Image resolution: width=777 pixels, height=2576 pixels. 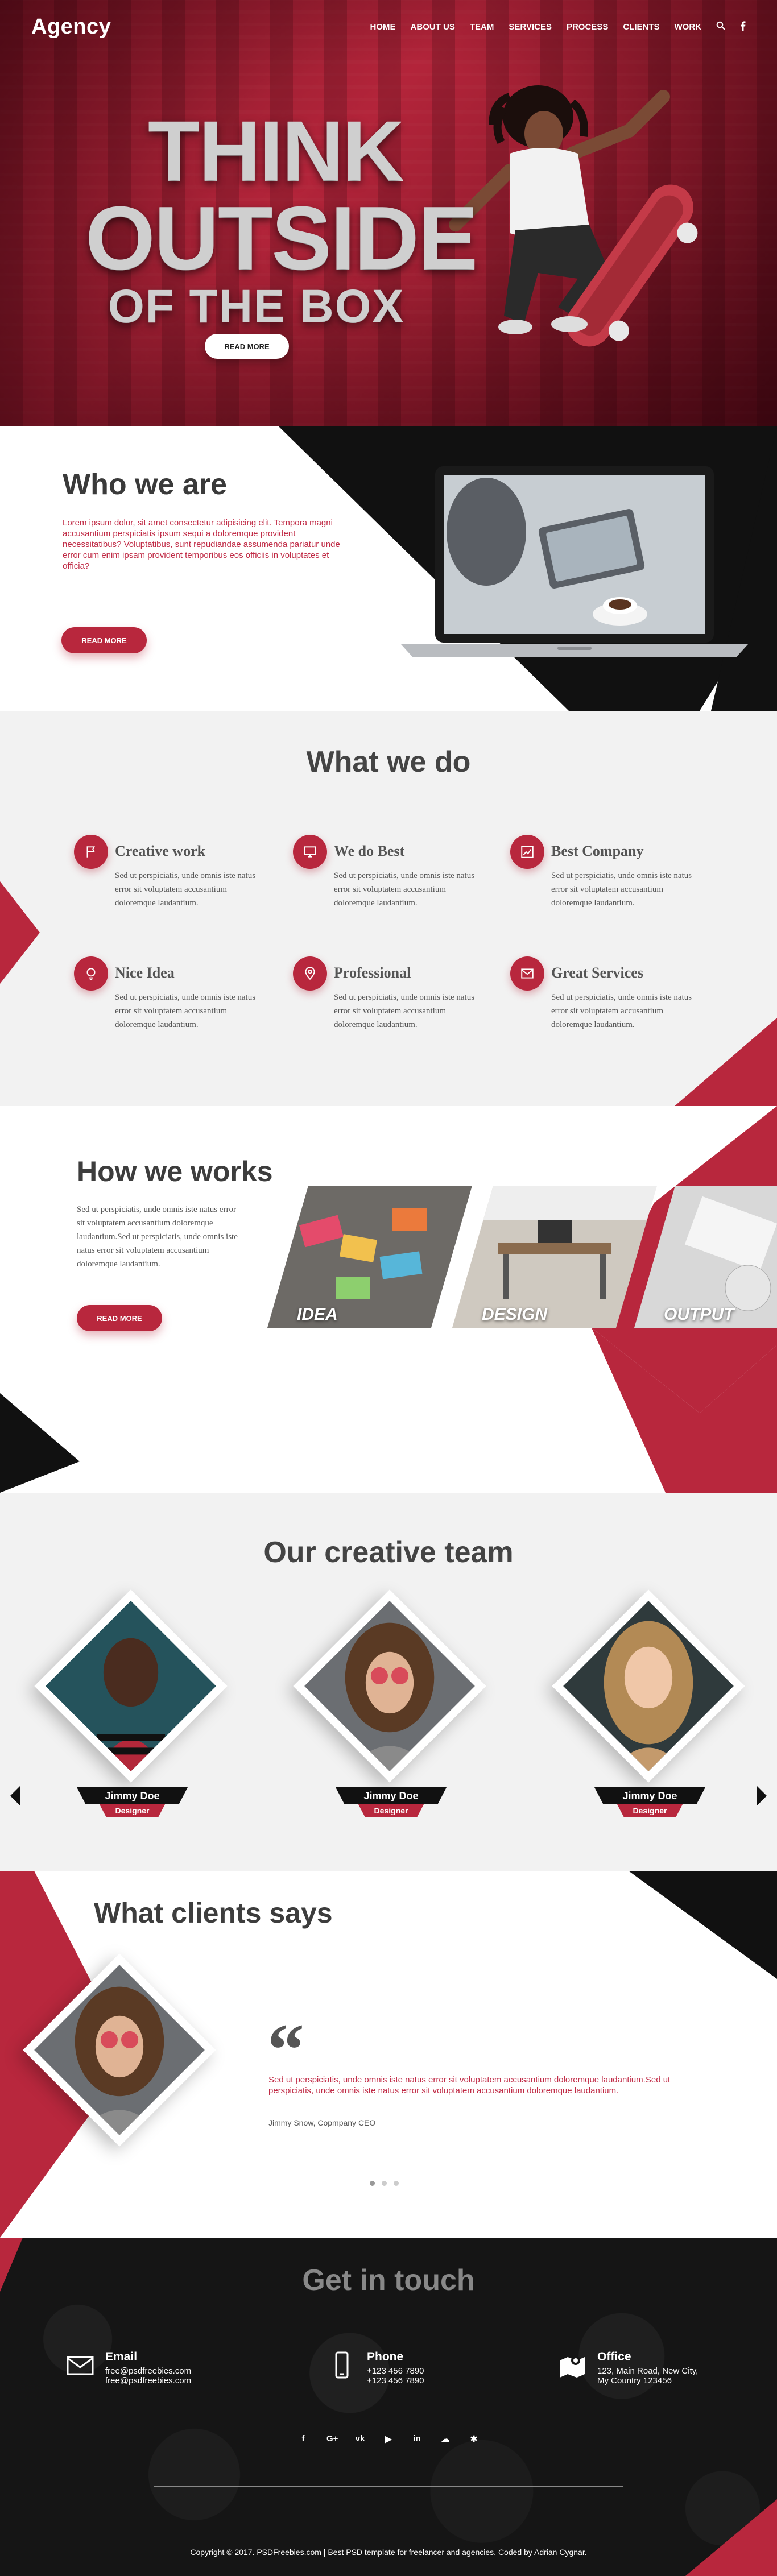 What do you see at coordinates (175, 1171) in the screenshot?
I see `how-title: How we works` at bounding box center [175, 1171].